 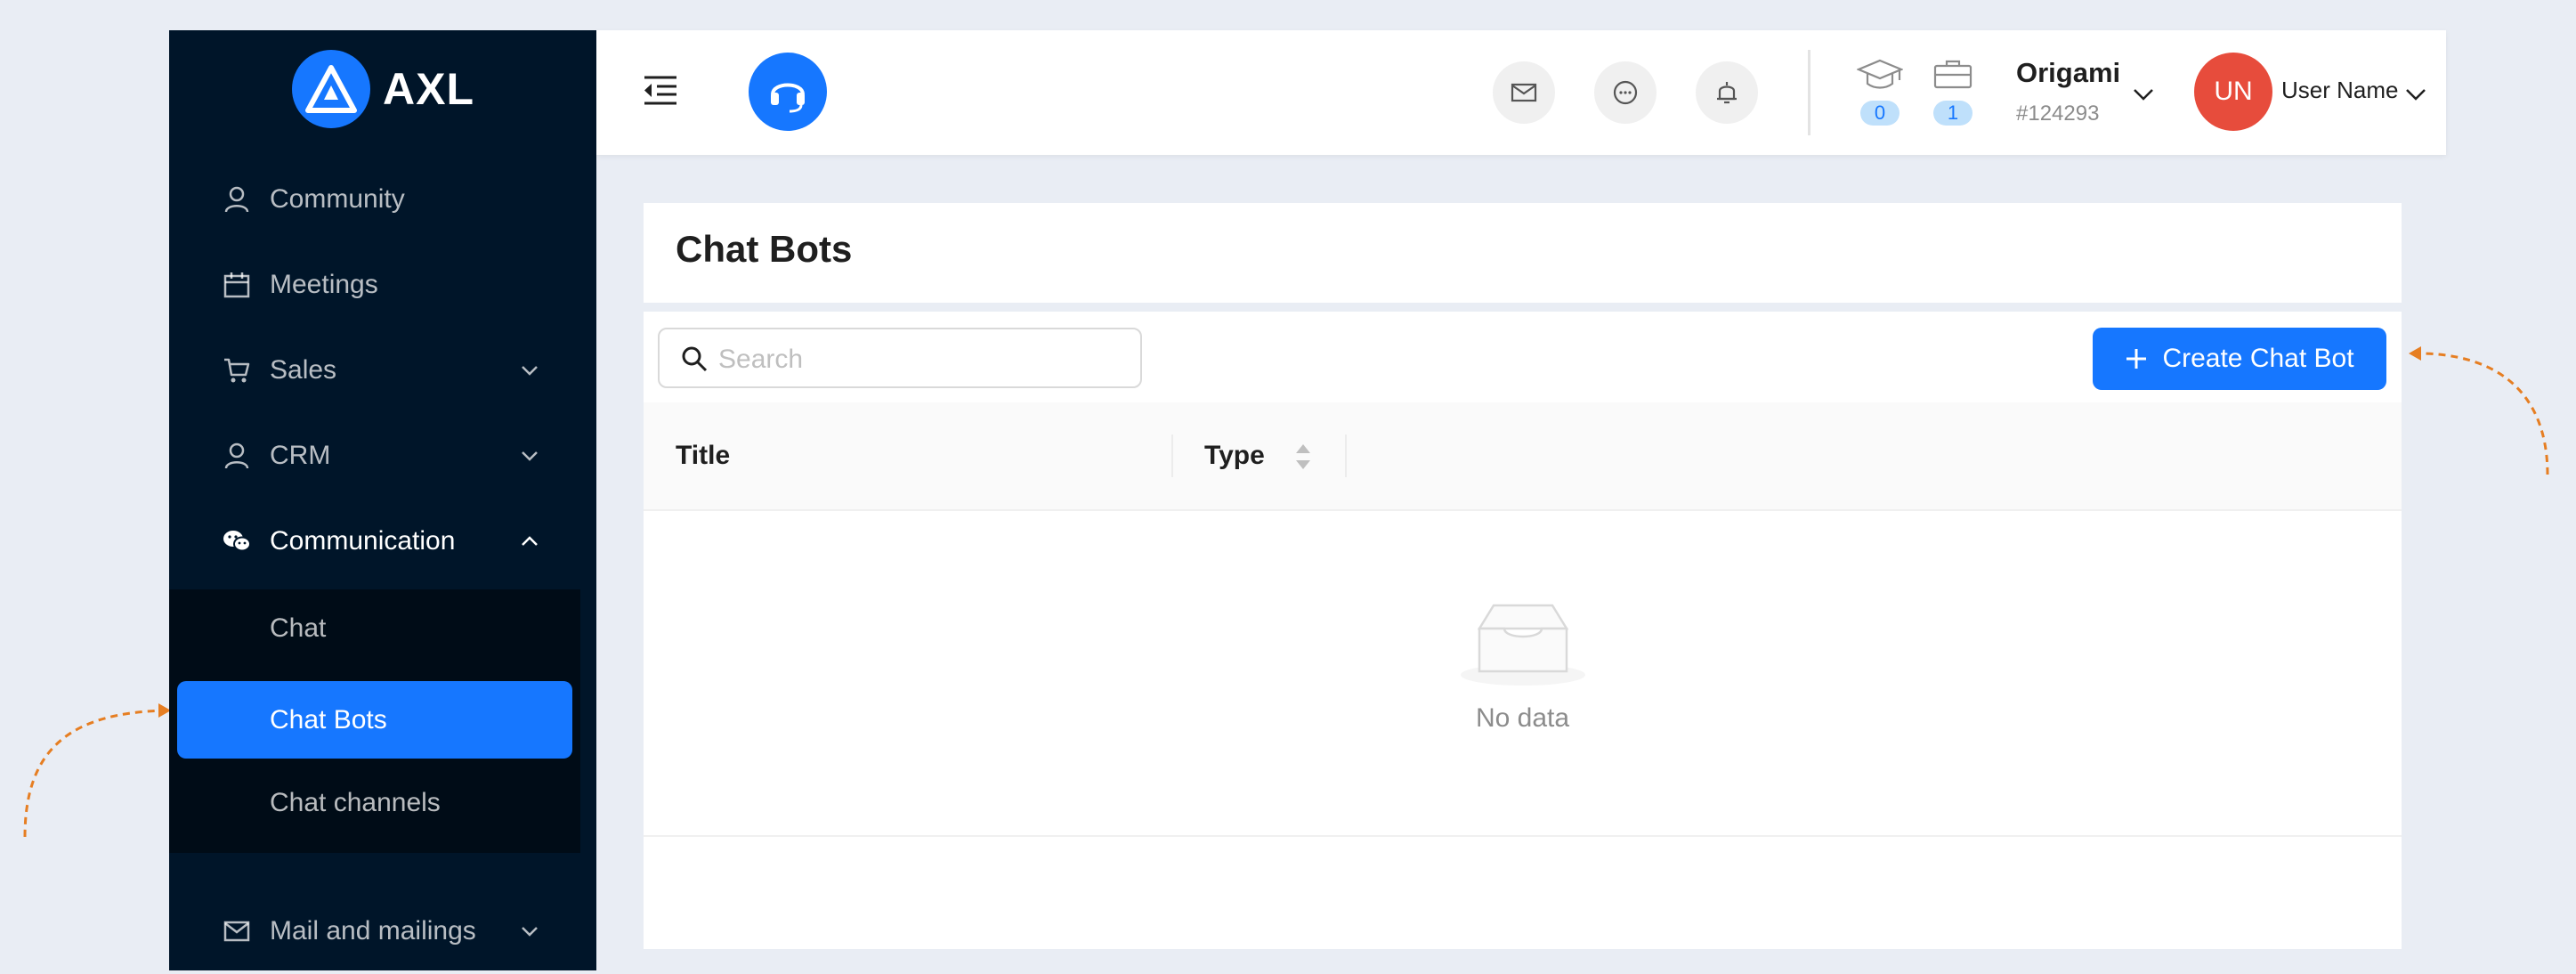 What do you see at coordinates (383, 285) in the screenshot?
I see `sidebar-item-meetings: Meetings` at bounding box center [383, 285].